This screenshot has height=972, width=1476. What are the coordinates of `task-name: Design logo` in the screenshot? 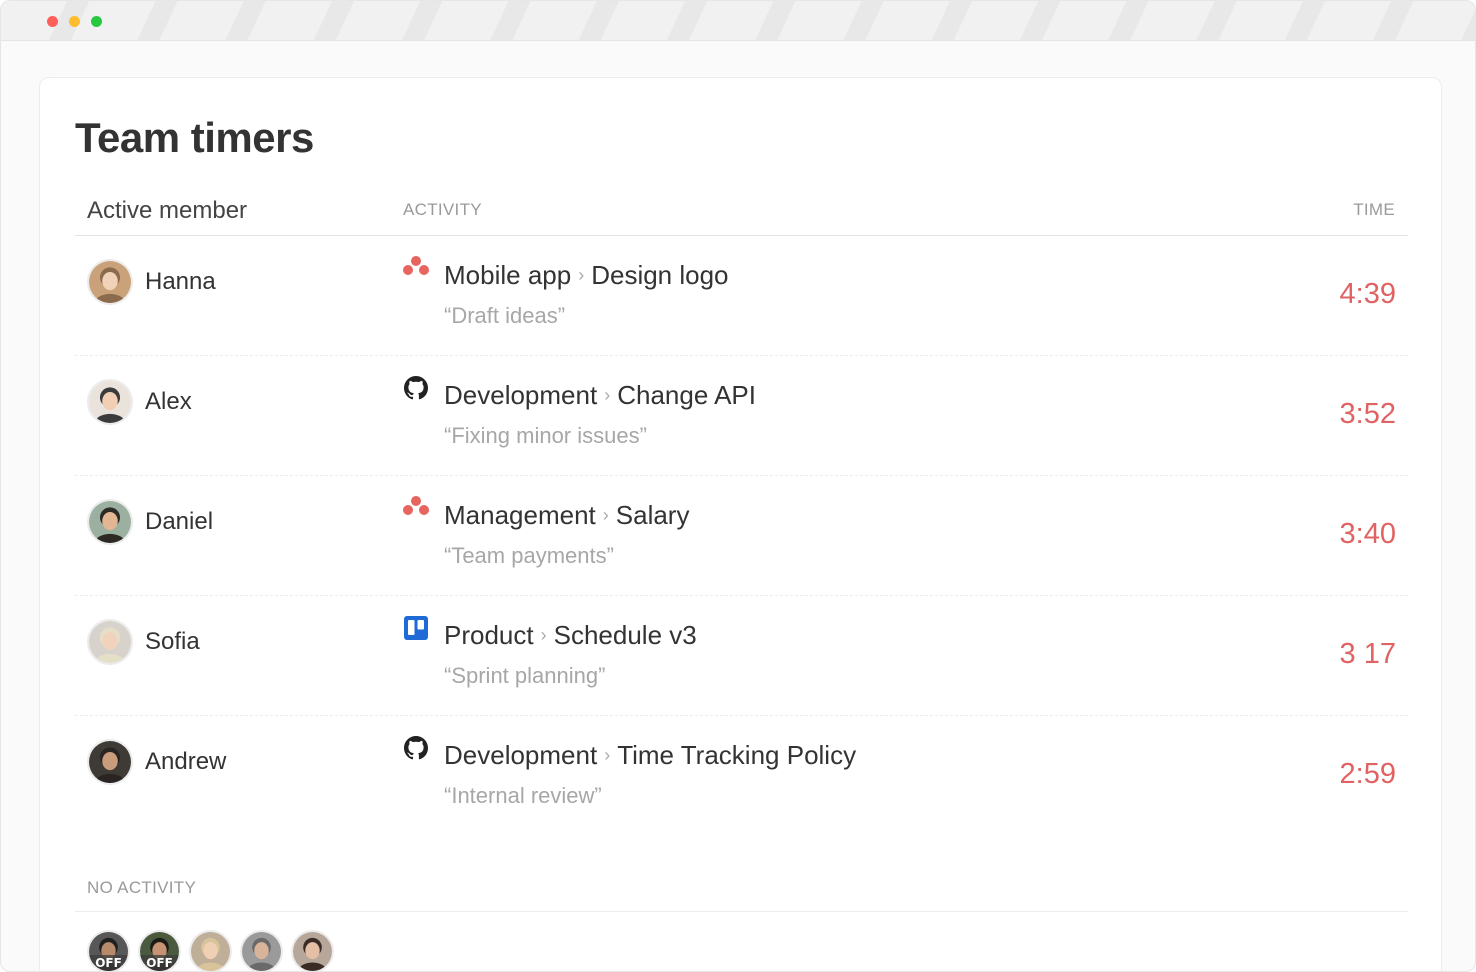 It's located at (659, 275).